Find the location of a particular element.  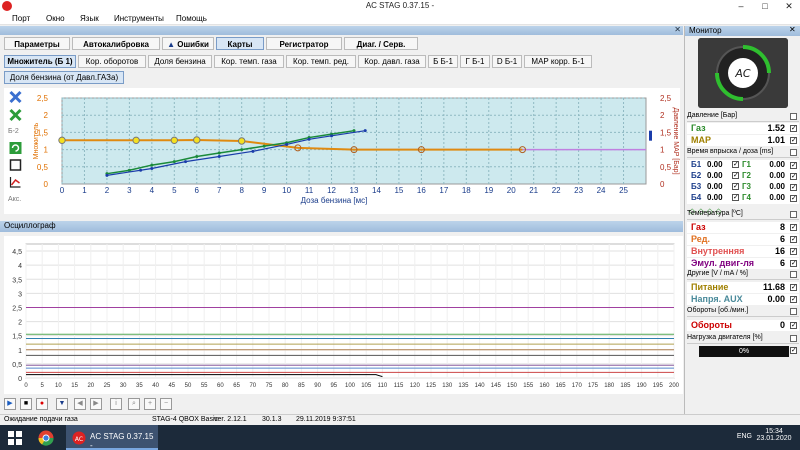

power-value: 11.68 is located at coordinates (773, 287).